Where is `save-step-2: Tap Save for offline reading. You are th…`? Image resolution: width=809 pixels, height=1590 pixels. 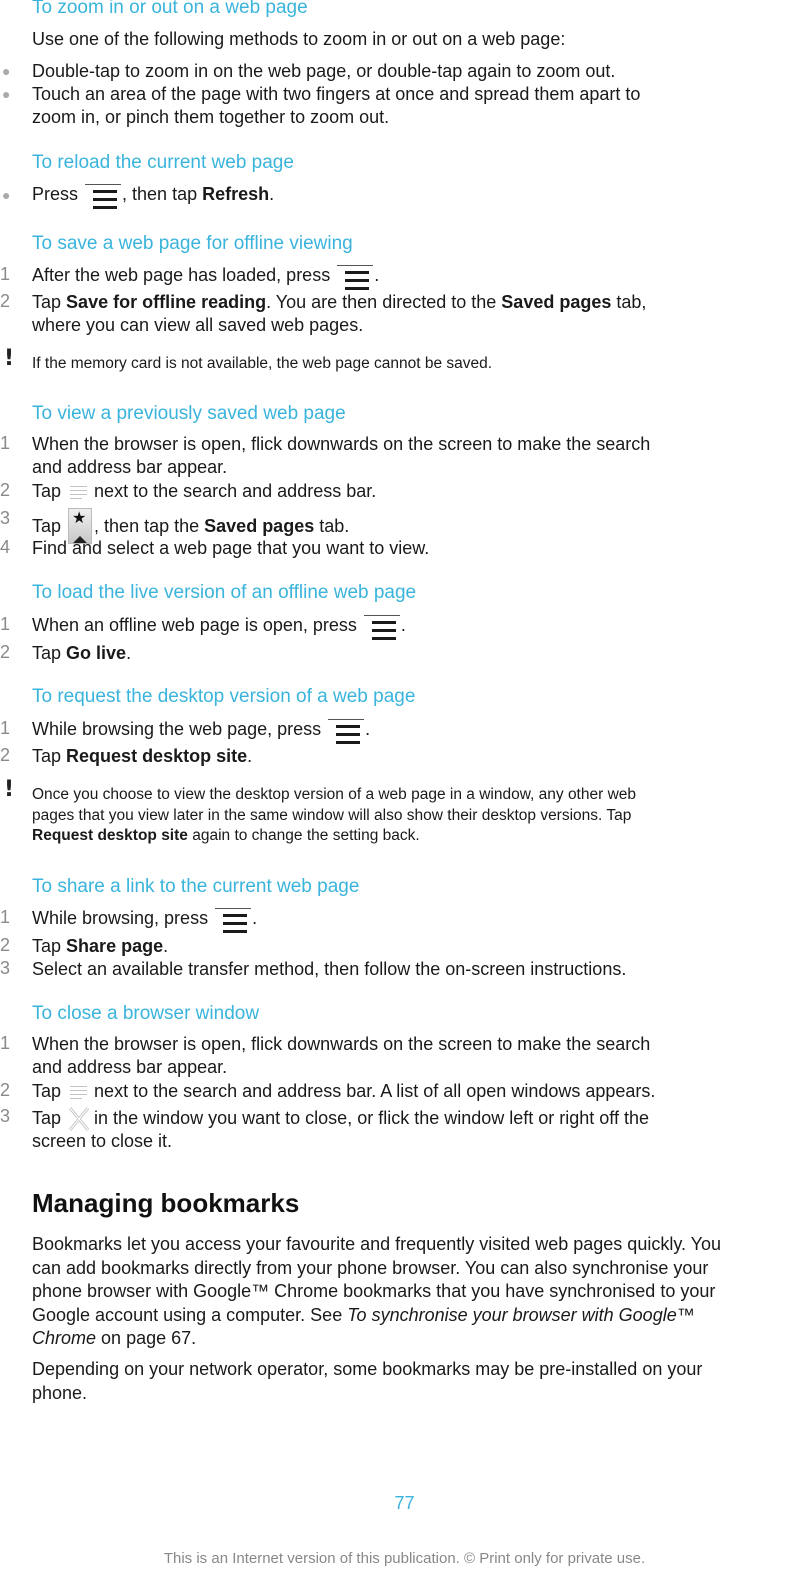 save-step-2: Tap Save for offline reading. You are th… is located at coordinates (339, 302).